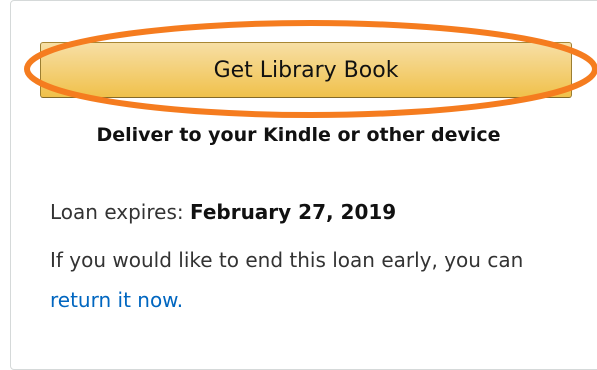 This screenshot has width=597, height=370. I want to click on deliver-to-kindle-text: Deliver to your Kindle or other device, so click(298, 135).